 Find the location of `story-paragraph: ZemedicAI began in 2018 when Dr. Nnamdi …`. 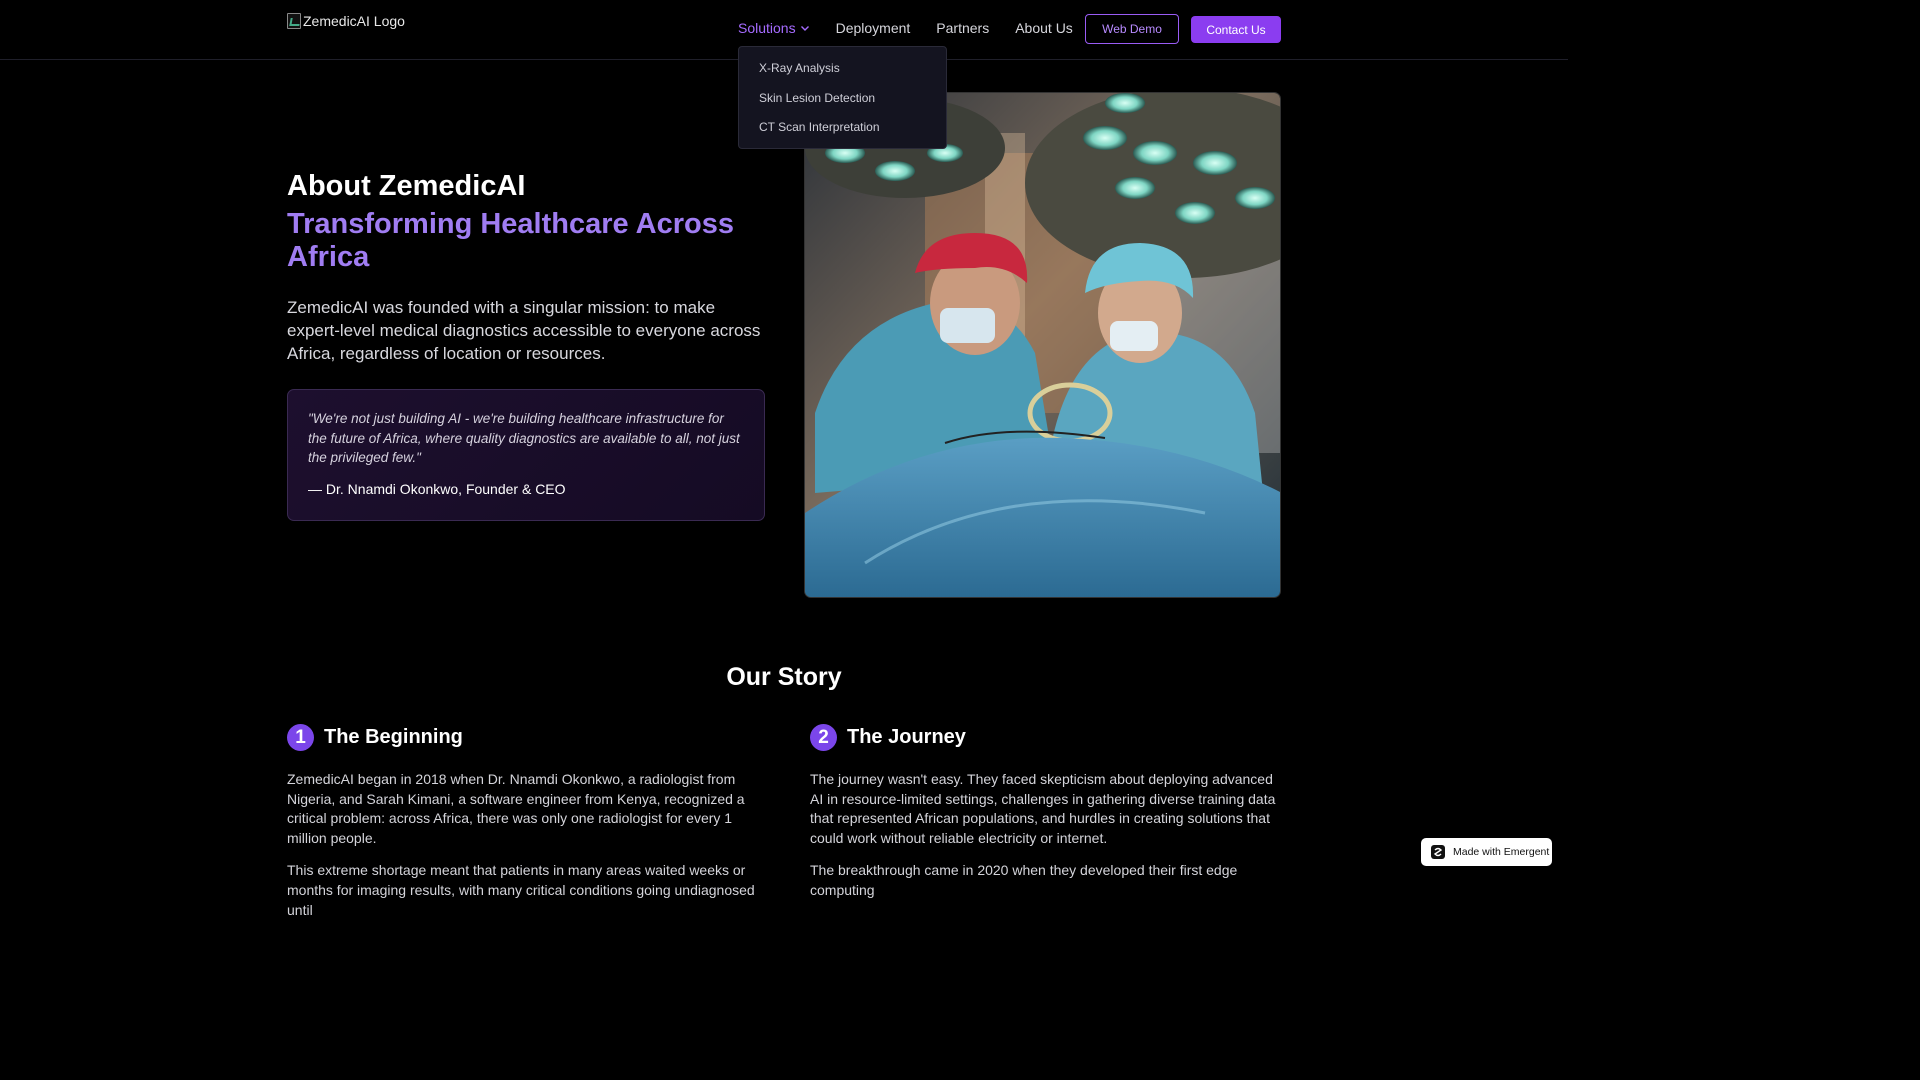

story-paragraph: ZemedicAI began in 2018 when Dr. Nnamdi … is located at coordinates (516, 808).